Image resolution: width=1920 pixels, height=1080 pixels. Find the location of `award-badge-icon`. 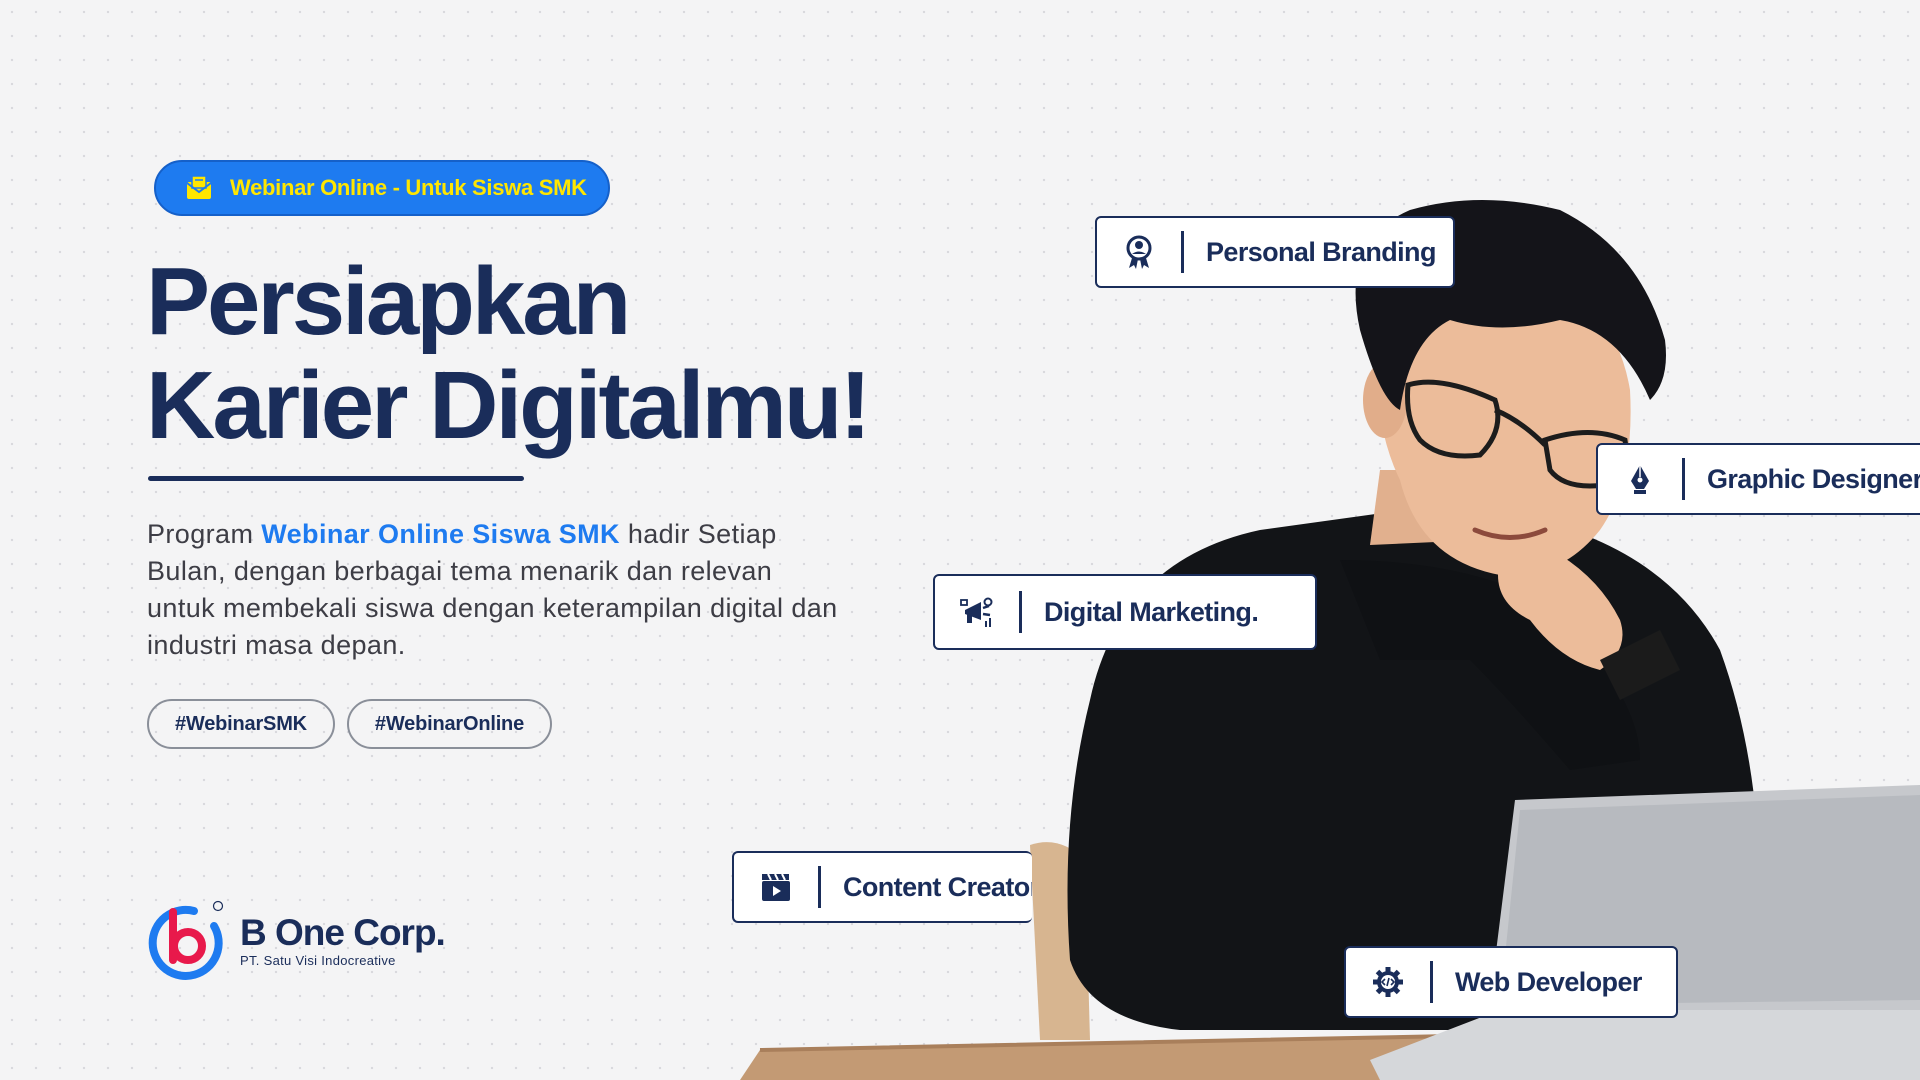

award-badge-icon is located at coordinates (1139, 252).